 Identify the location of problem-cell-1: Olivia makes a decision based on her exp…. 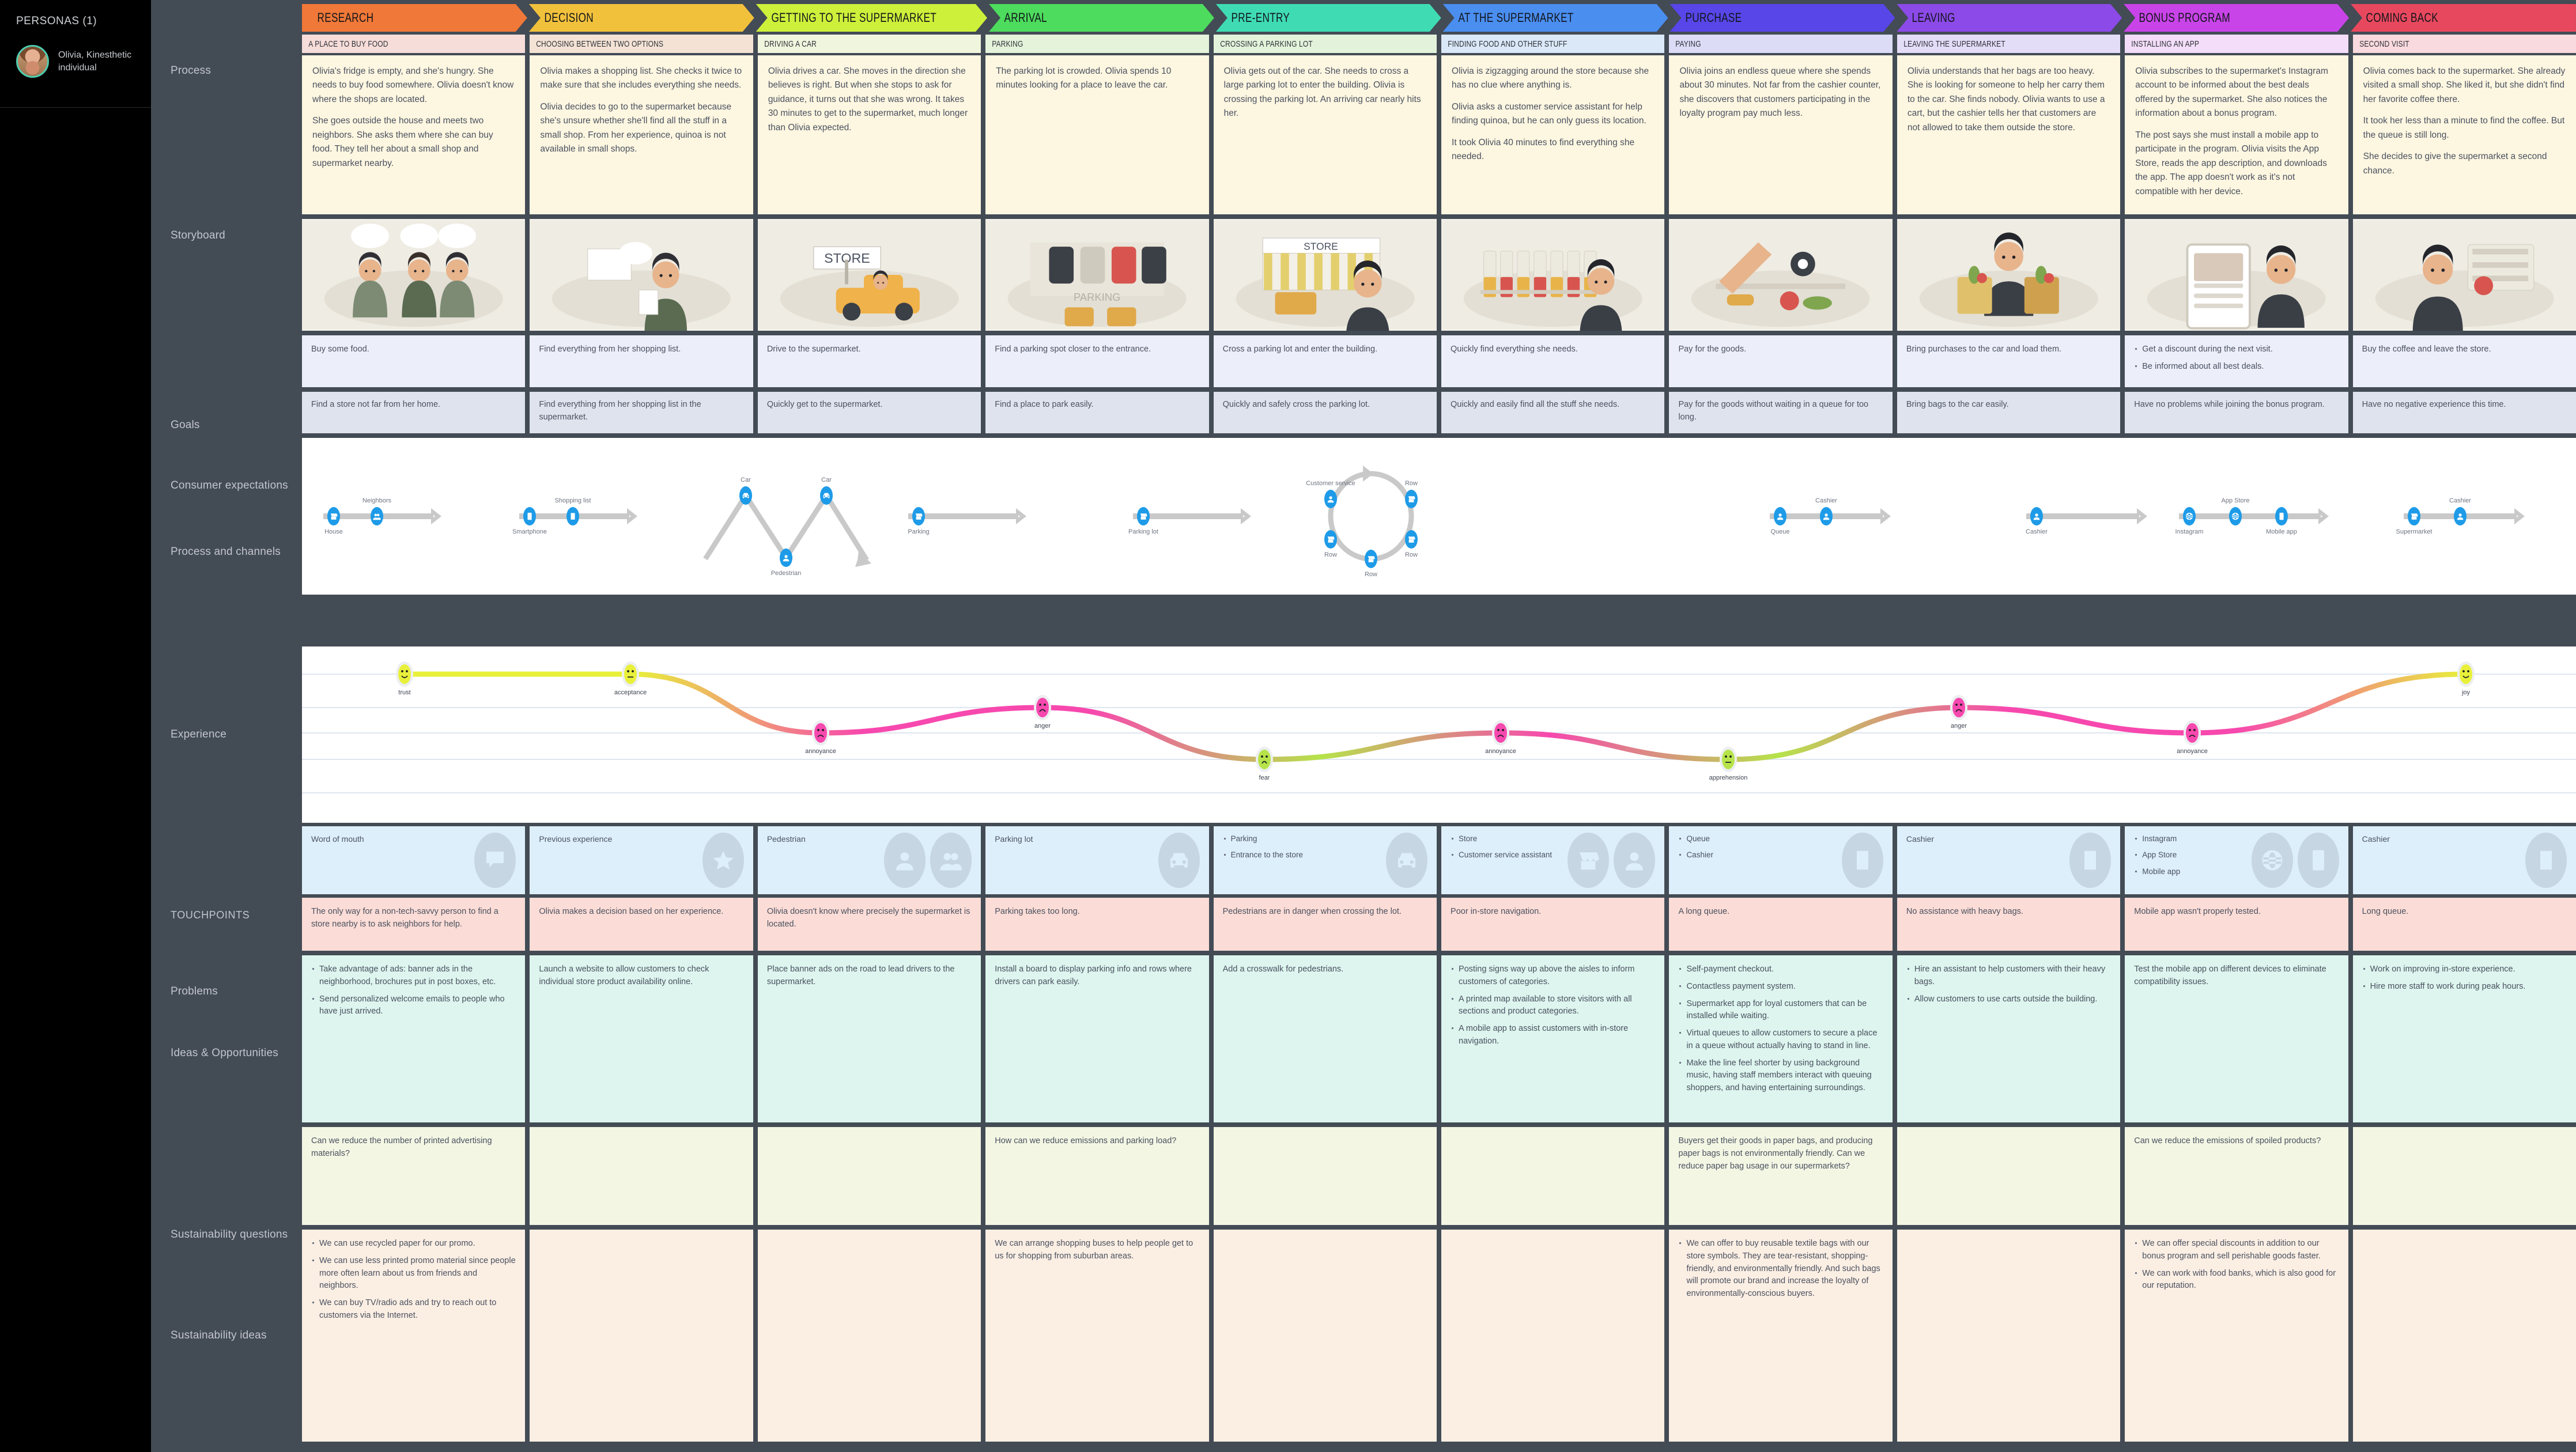
(641, 924).